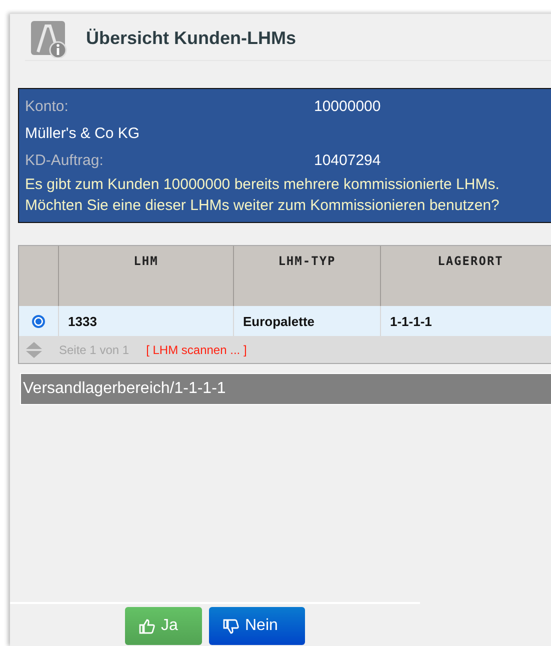 The image size is (551, 646). I want to click on location-bar: Versandlagerbereich/1-1-1-1, so click(285, 389).